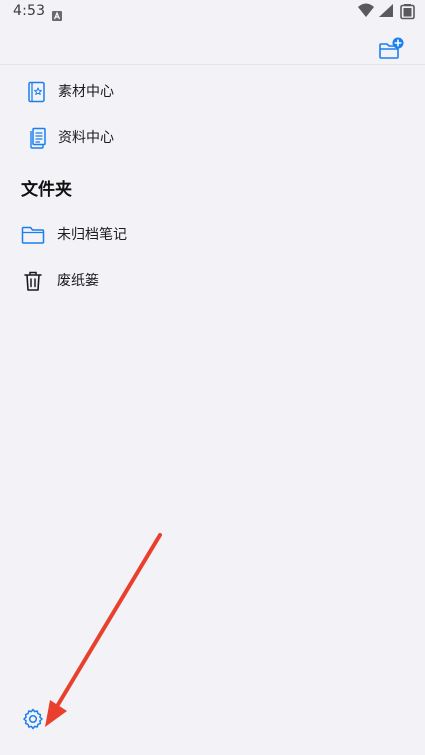  What do you see at coordinates (407, 12) in the screenshot?
I see `battery-icon` at bounding box center [407, 12].